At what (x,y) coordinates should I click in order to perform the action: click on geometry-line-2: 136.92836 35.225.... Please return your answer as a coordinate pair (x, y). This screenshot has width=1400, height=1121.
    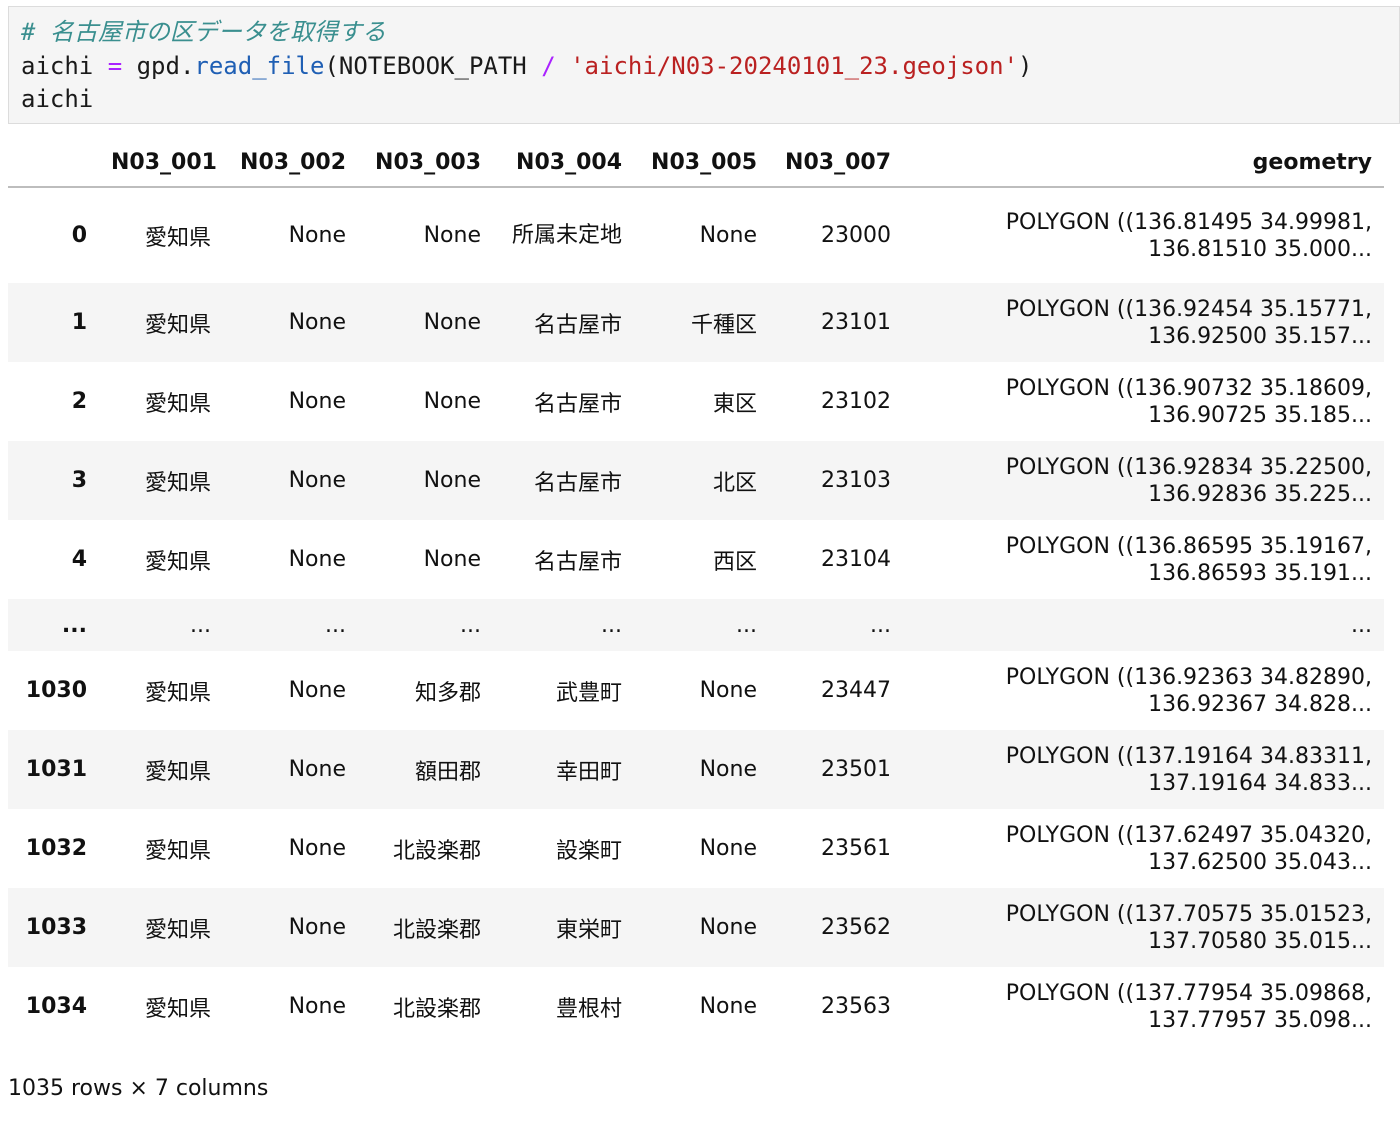
    Looking at the image, I should click on (1260, 494).